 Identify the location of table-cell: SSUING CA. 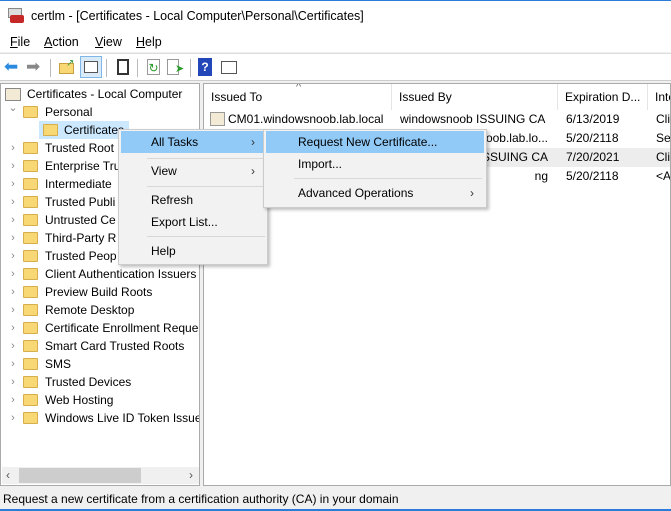
(514, 157).